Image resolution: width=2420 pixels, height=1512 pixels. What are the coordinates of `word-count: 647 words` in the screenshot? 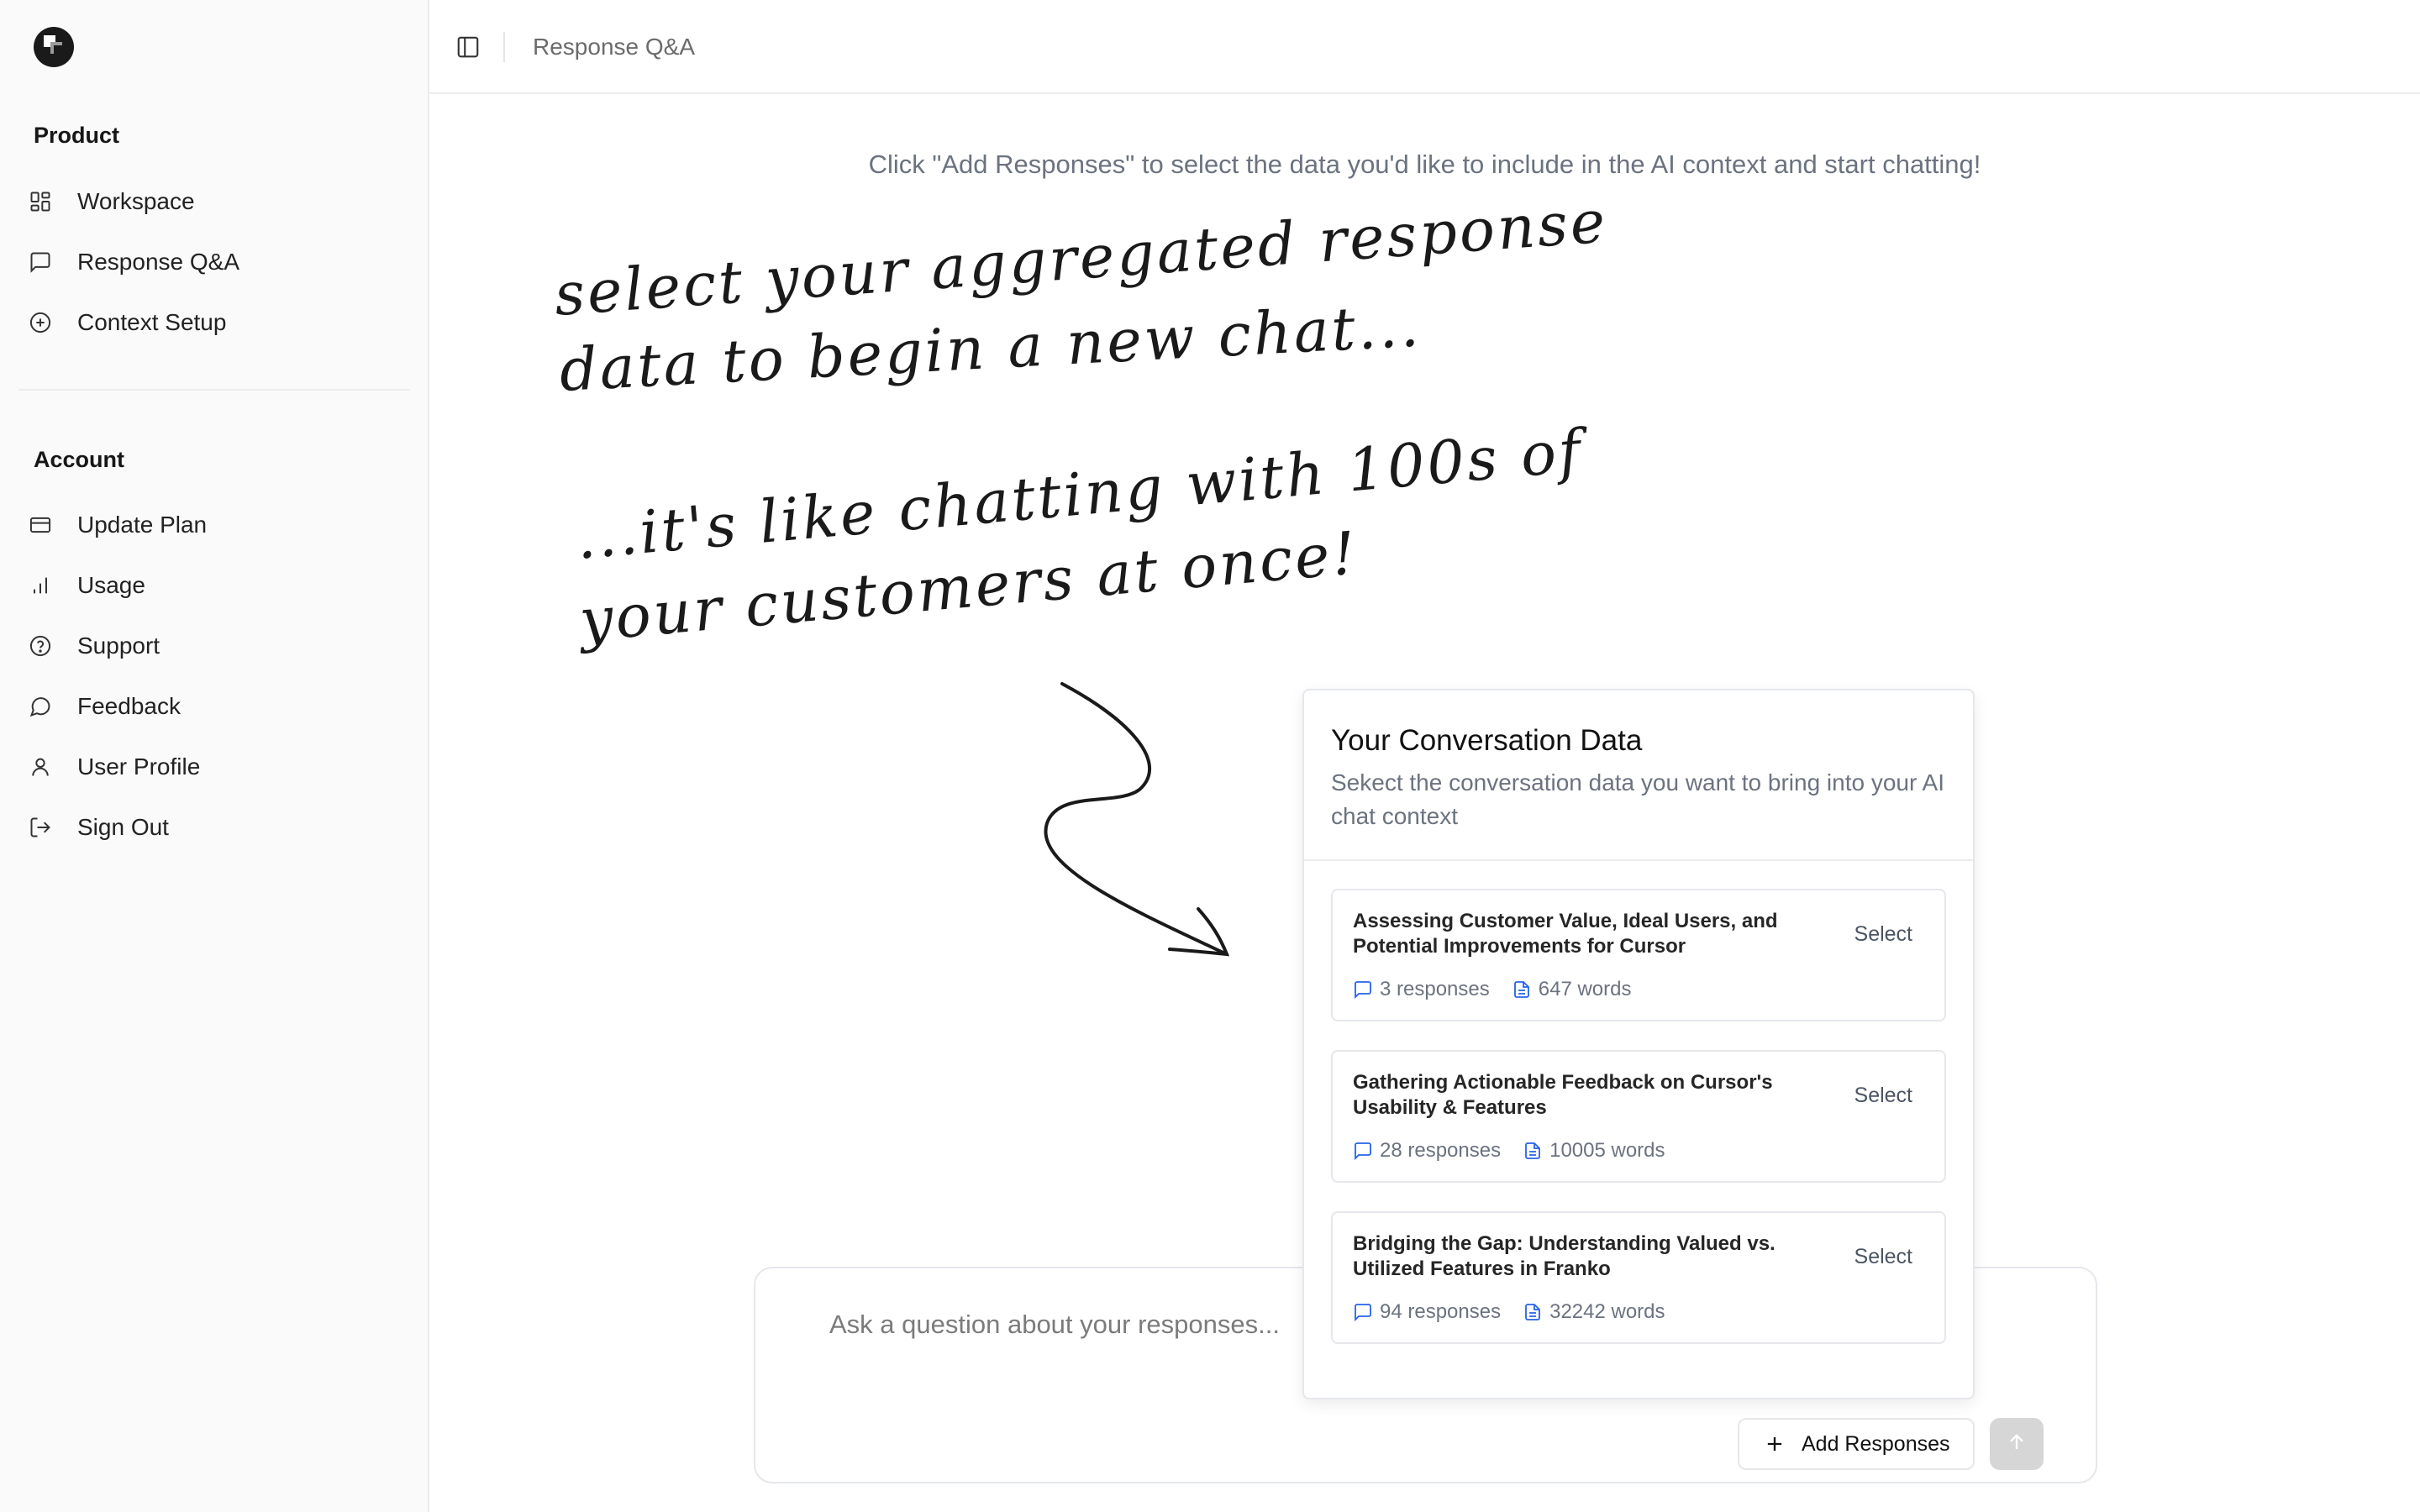 It's located at (1585, 989).